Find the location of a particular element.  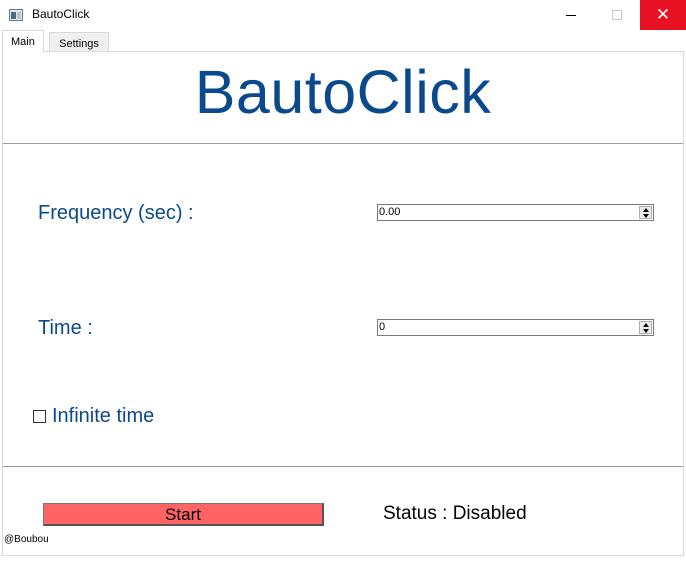

divider-bottom is located at coordinates (343, 466).